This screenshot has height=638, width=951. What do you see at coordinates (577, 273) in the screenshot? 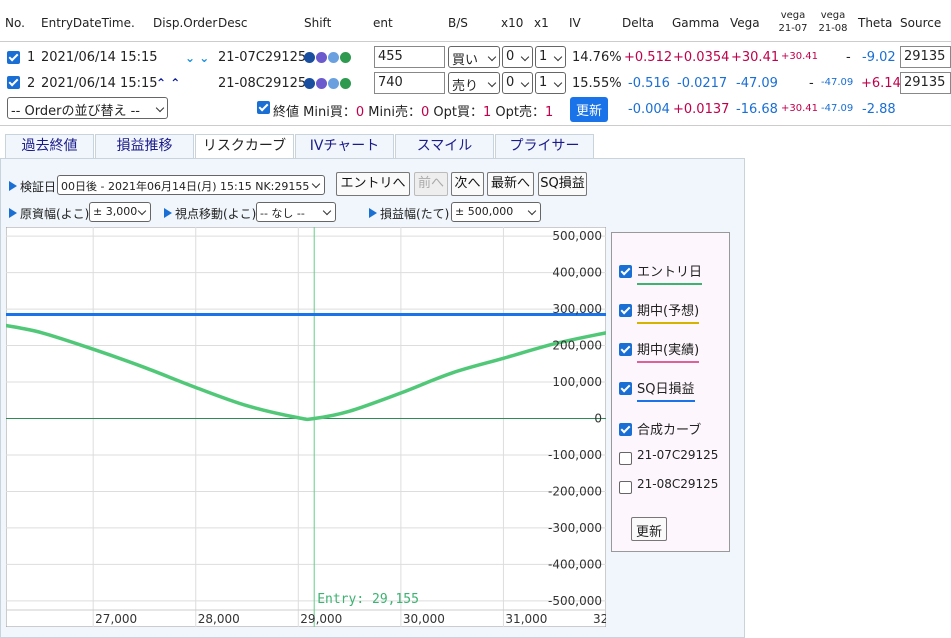
I see `y-tick-label: 400,000` at bounding box center [577, 273].